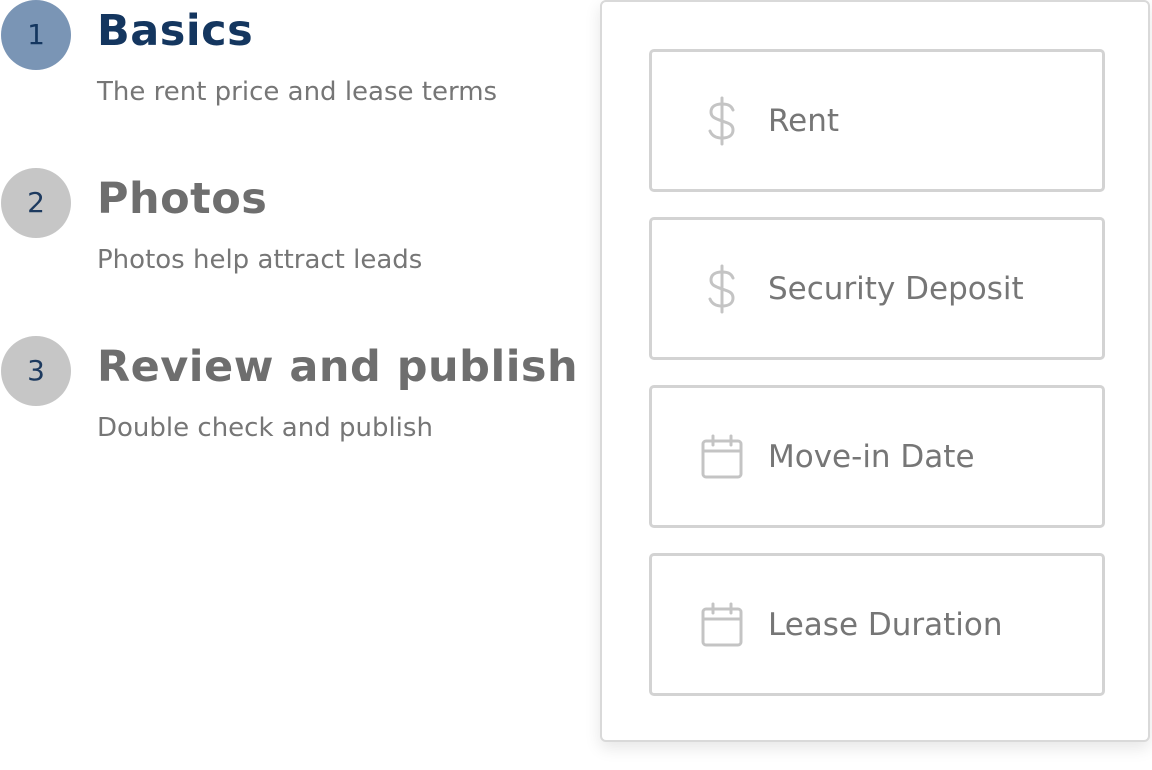 The width and height of the screenshot is (1152, 770). I want to click on step-title: Review and publish, so click(338, 367).